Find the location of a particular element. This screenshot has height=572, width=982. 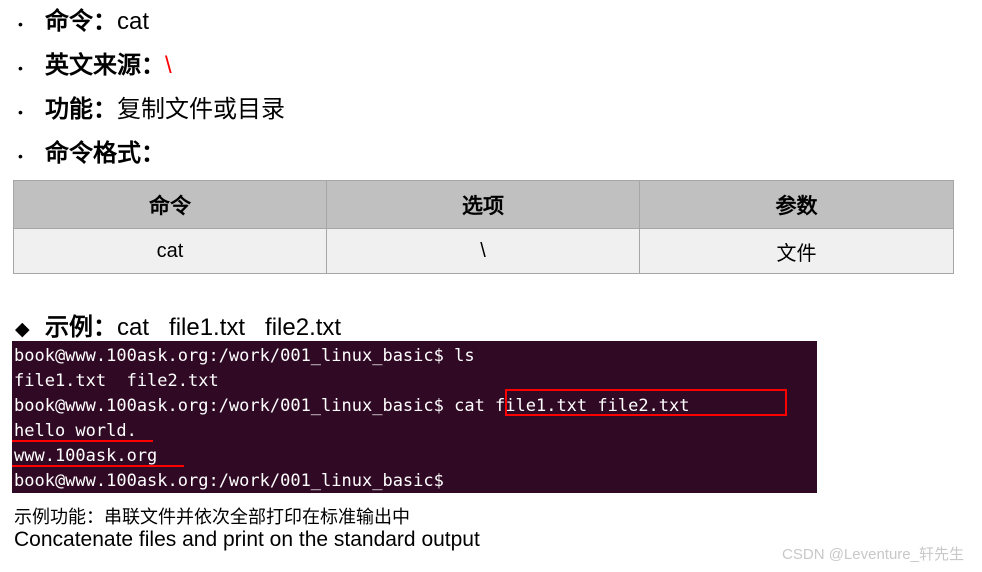

bullet-value: 复制文件或目录 is located at coordinates (201, 109).